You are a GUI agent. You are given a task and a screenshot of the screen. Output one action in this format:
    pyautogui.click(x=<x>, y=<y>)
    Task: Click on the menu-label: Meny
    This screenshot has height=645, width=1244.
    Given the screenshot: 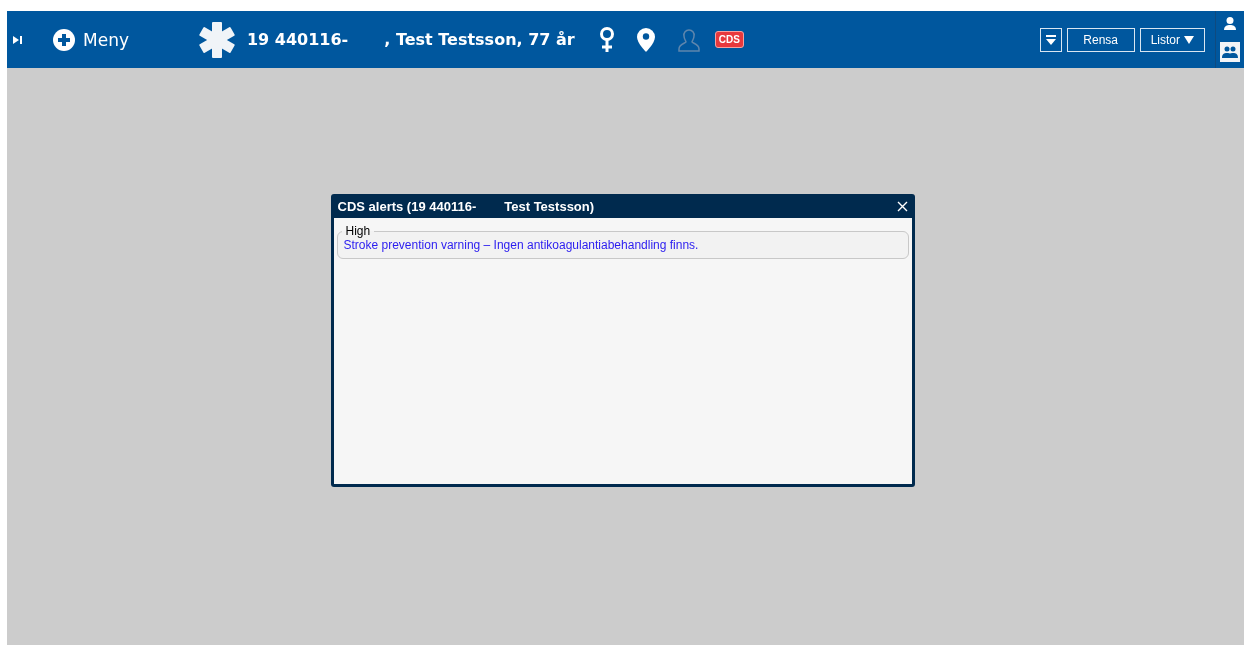 What is the action you would take?
    pyautogui.click(x=106, y=39)
    